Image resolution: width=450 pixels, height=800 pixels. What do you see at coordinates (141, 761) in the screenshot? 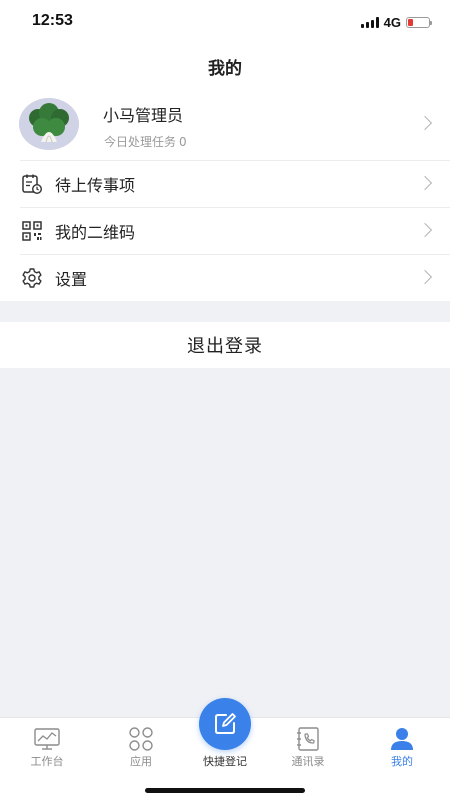
I see `tab-label: 应用` at bounding box center [141, 761].